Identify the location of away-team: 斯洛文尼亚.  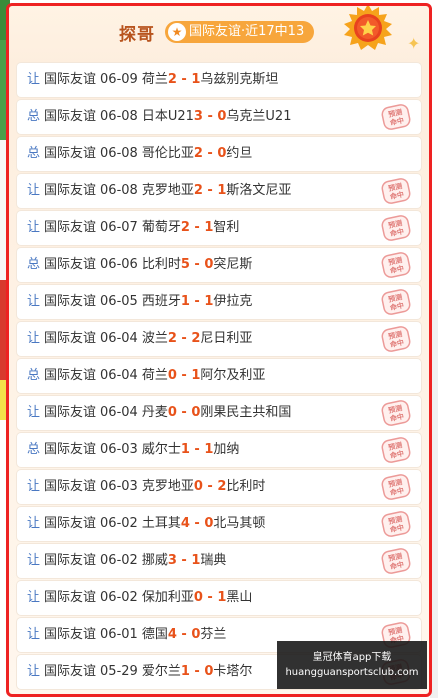
(259, 190).